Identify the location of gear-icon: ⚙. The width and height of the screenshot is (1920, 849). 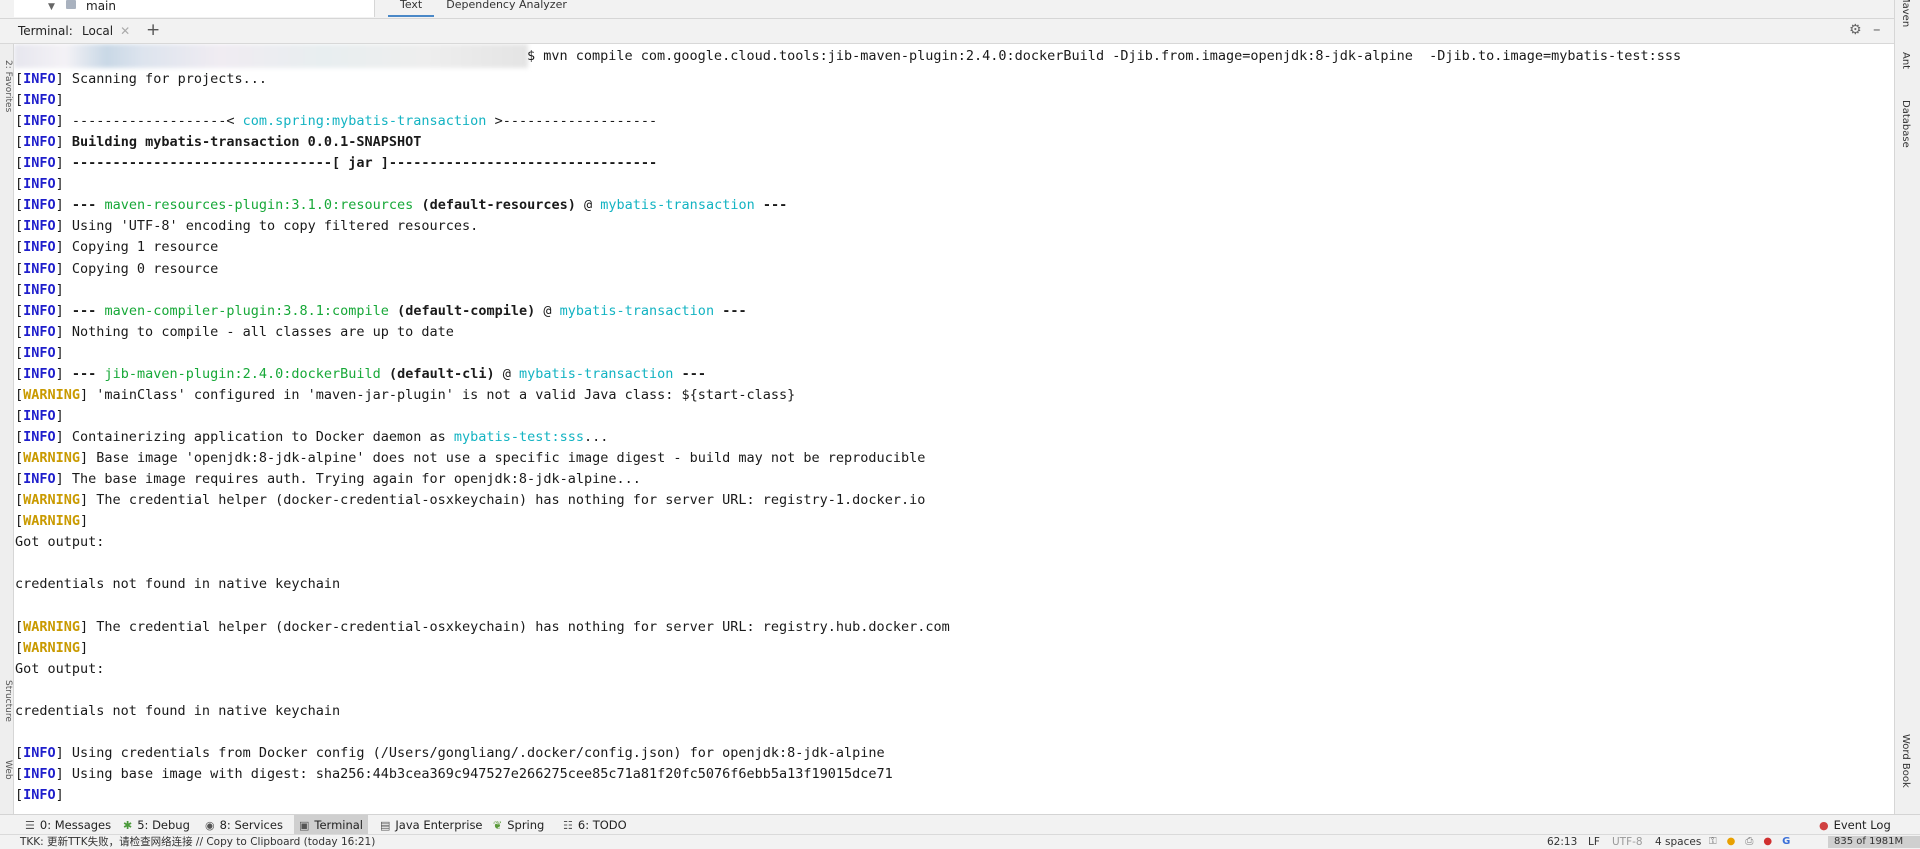
(1855, 30).